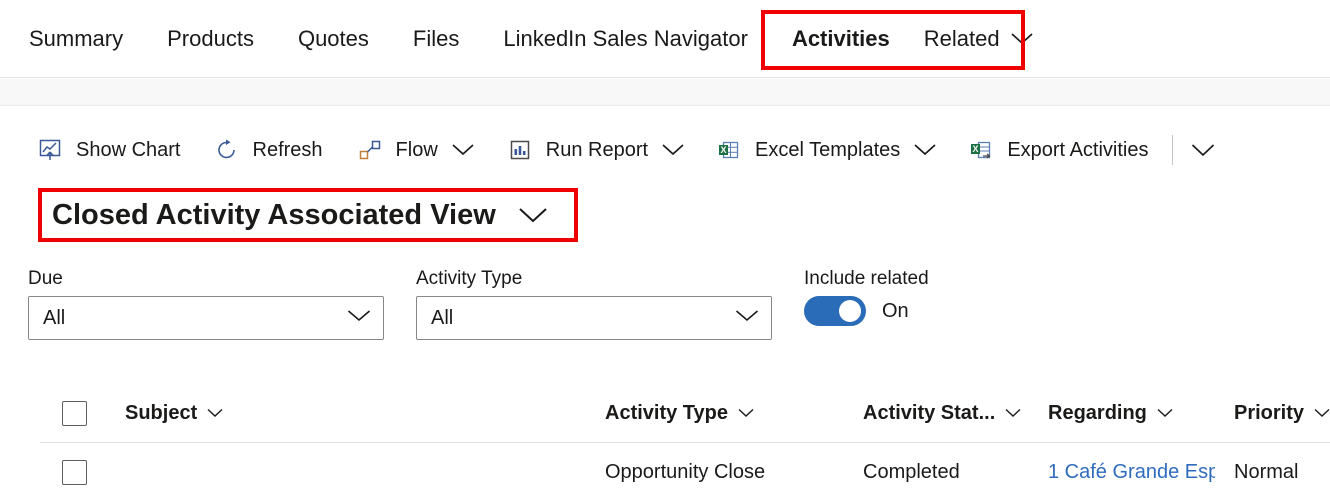  I want to click on activity-type-filter-value: All, so click(442, 317).